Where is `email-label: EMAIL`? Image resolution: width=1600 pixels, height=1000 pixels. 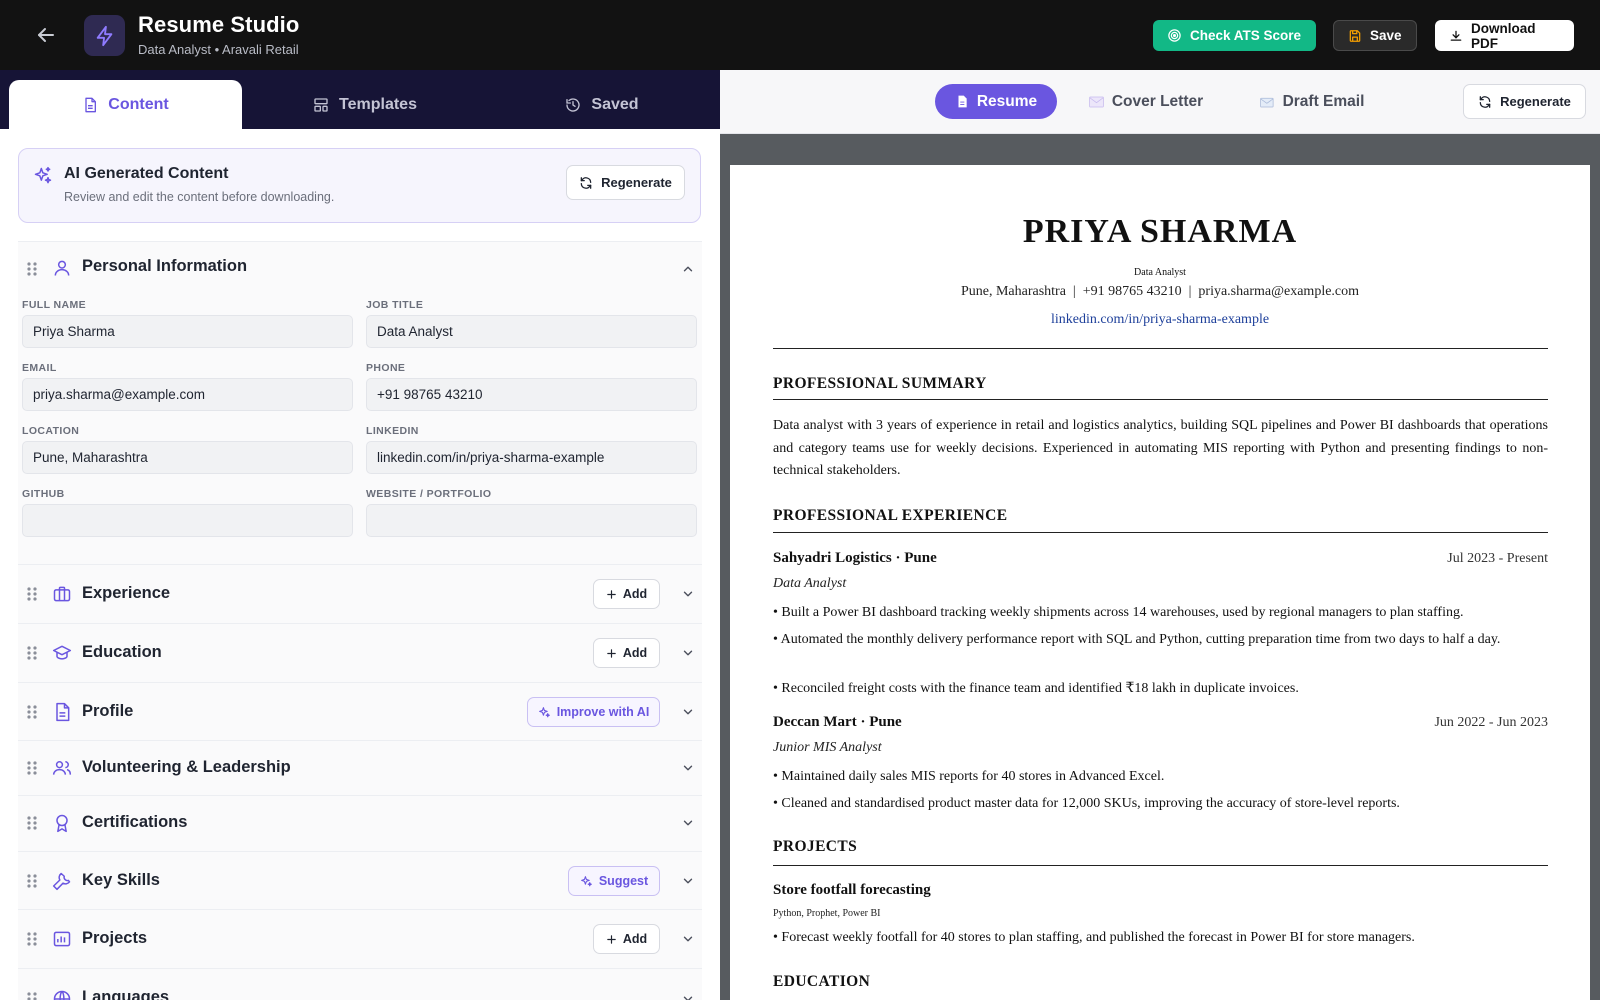
email-label: EMAIL is located at coordinates (39, 368).